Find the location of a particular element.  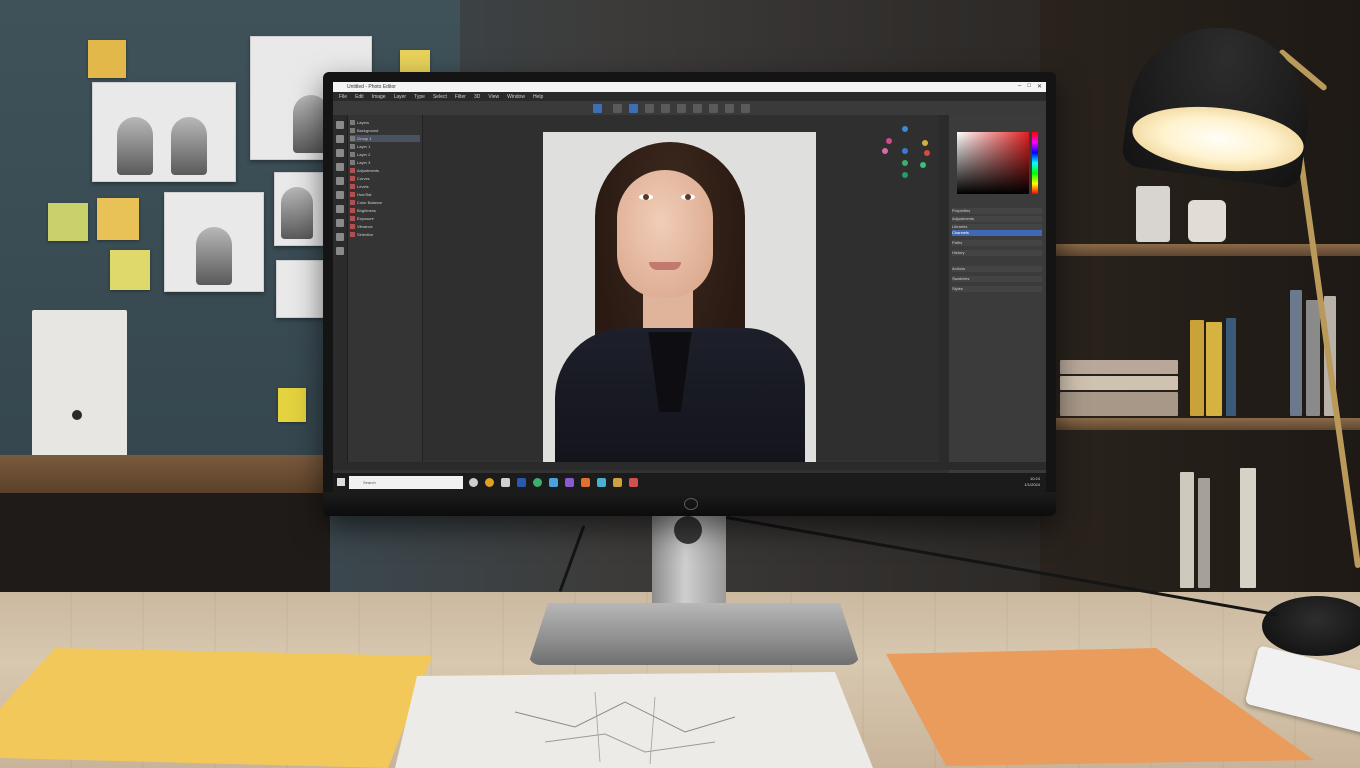

layer-row: Color Balance is located at coordinates (385, 202).